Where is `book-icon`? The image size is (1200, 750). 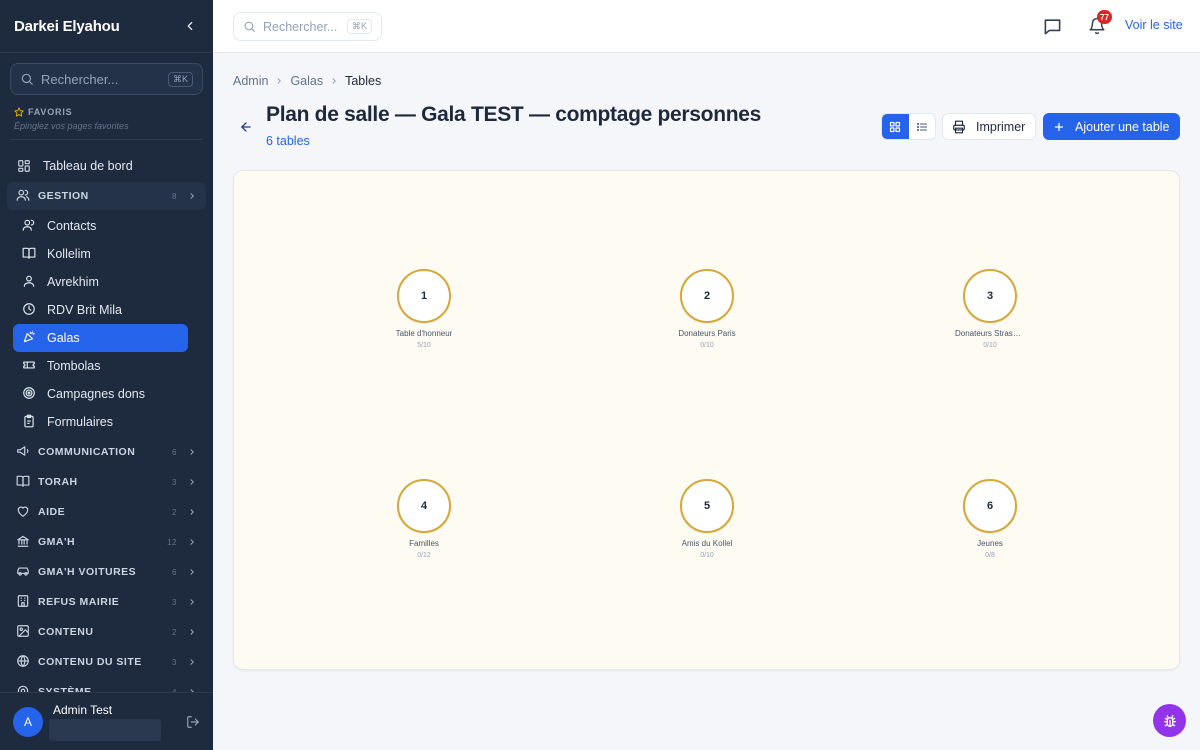 book-icon is located at coordinates (23, 482).